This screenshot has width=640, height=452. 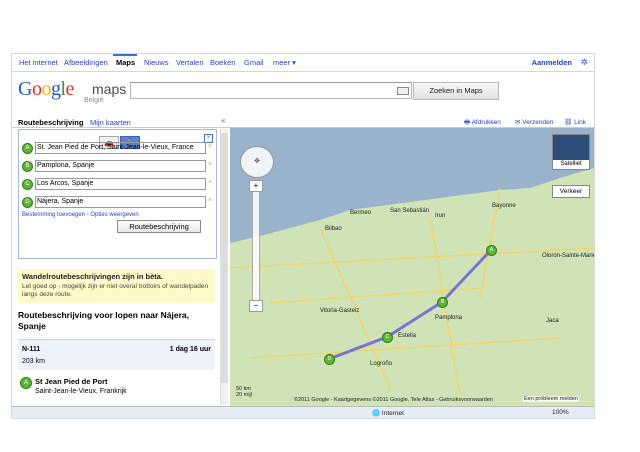 What do you see at coordinates (504, 206) in the screenshot?
I see `town-label: Bayonne` at bounding box center [504, 206].